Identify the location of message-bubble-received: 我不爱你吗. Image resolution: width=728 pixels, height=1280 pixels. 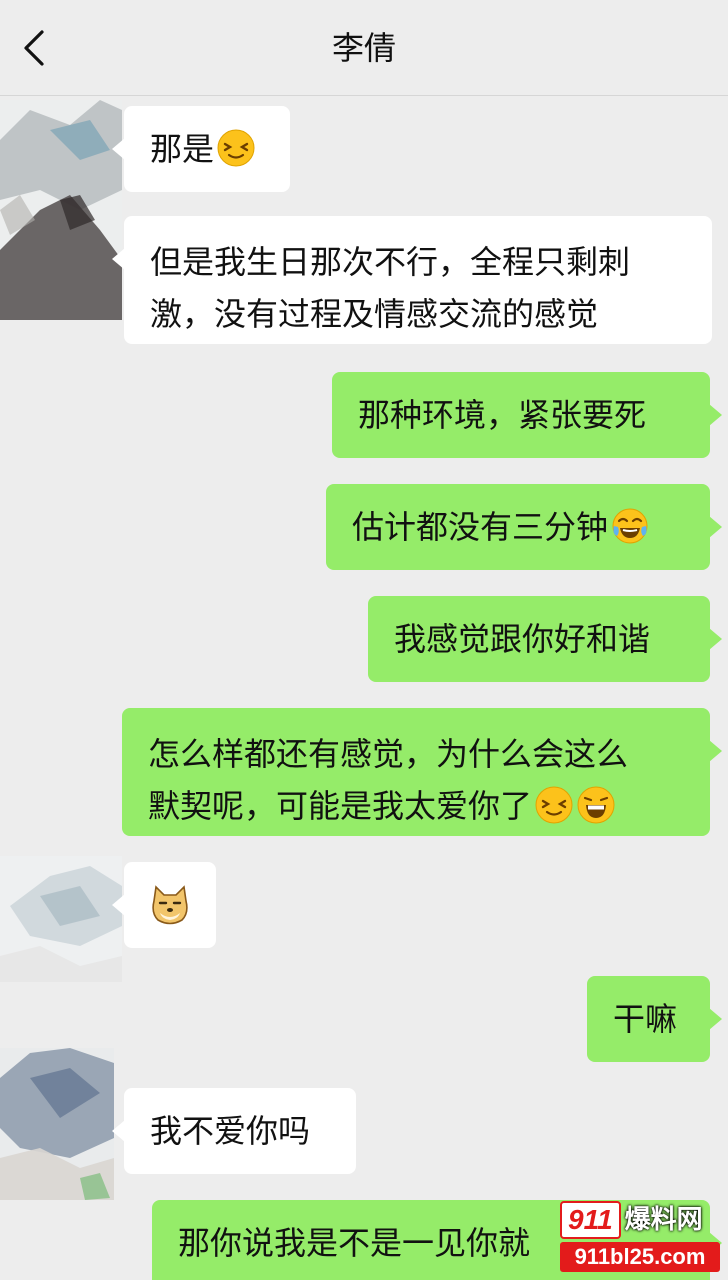
(234, 1131).